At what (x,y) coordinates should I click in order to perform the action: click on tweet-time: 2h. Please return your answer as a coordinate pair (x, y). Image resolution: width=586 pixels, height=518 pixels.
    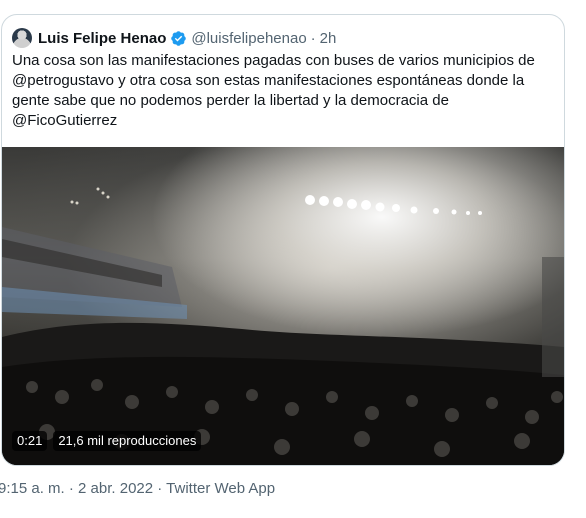
    Looking at the image, I should click on (328, 38).